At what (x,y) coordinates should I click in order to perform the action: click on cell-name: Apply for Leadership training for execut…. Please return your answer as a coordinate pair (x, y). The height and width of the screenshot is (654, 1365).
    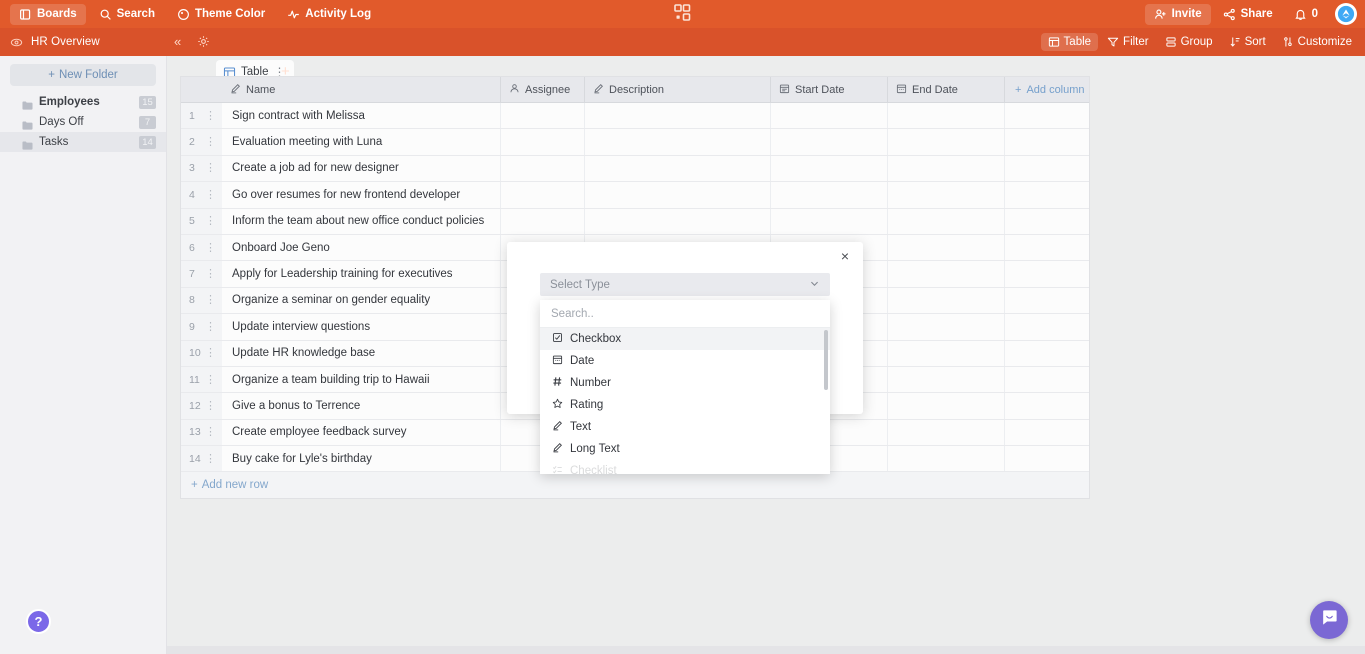
    Looking at the image, I should click on (361, 274).